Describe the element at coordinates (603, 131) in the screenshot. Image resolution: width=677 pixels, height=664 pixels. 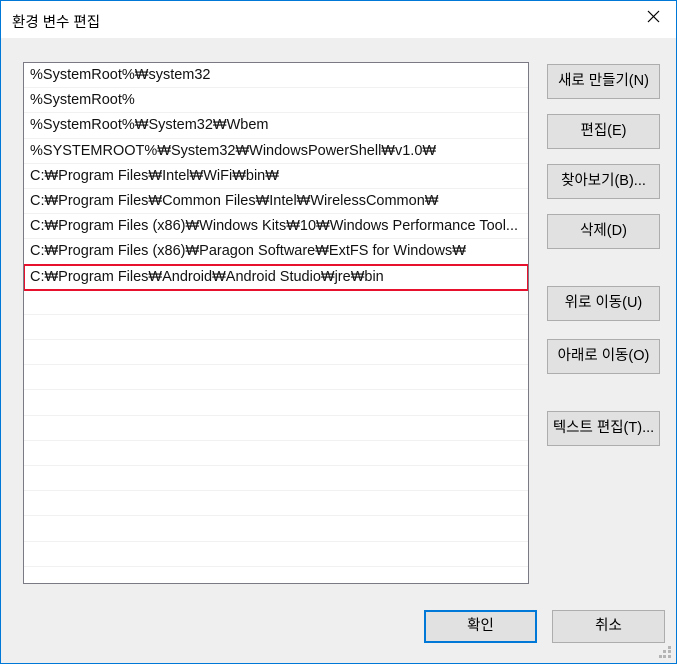
I see `edit-button: 편집(E)` at that location.